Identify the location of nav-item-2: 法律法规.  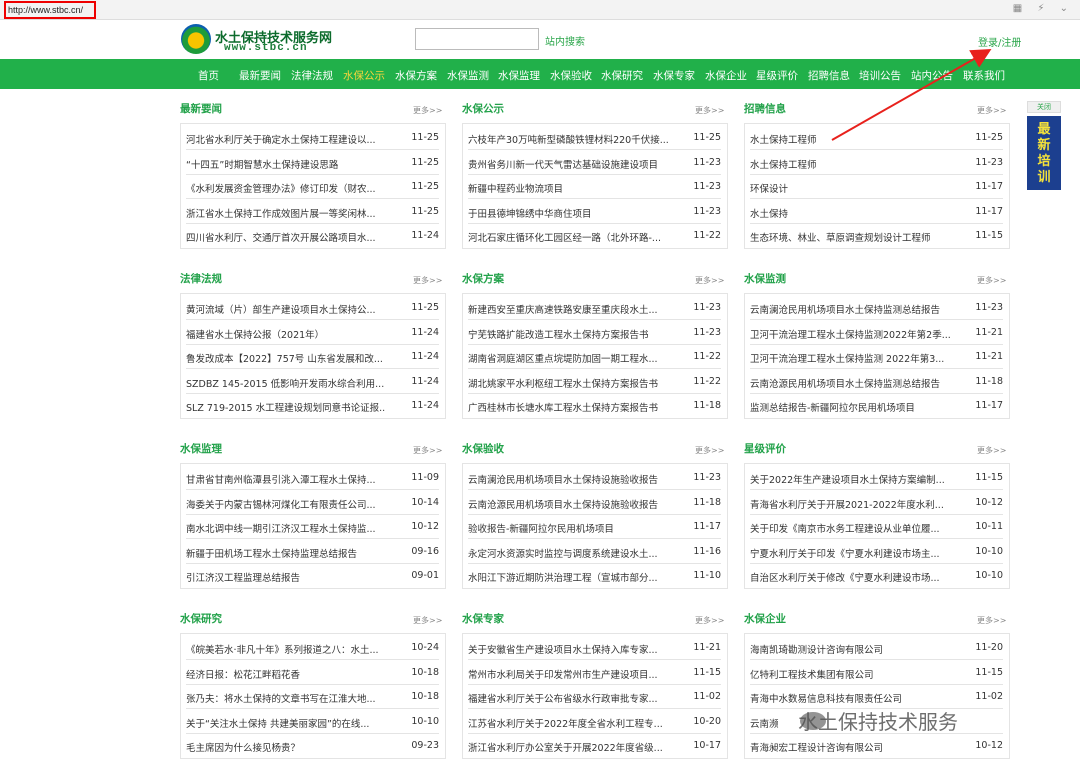
(312, 75).